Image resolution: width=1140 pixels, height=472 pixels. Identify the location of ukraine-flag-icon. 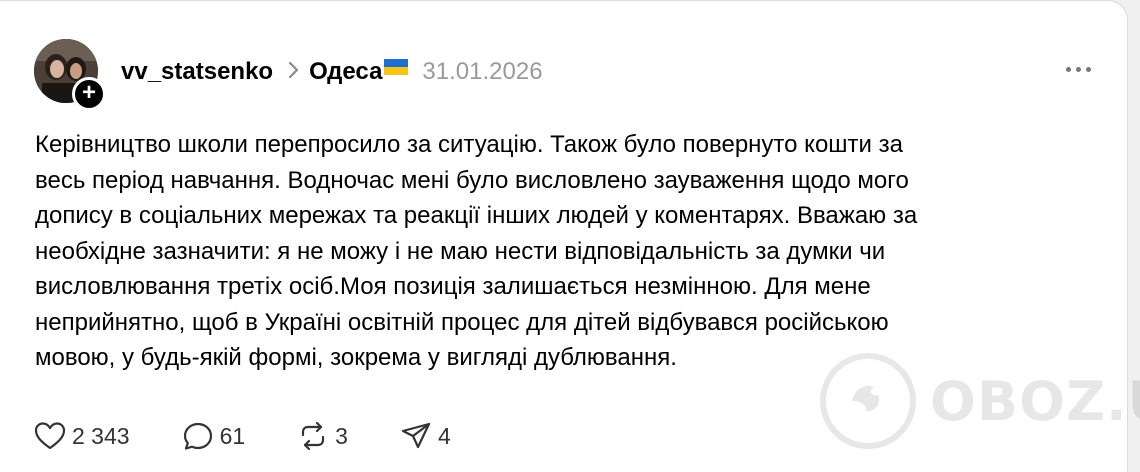
(396, 67).